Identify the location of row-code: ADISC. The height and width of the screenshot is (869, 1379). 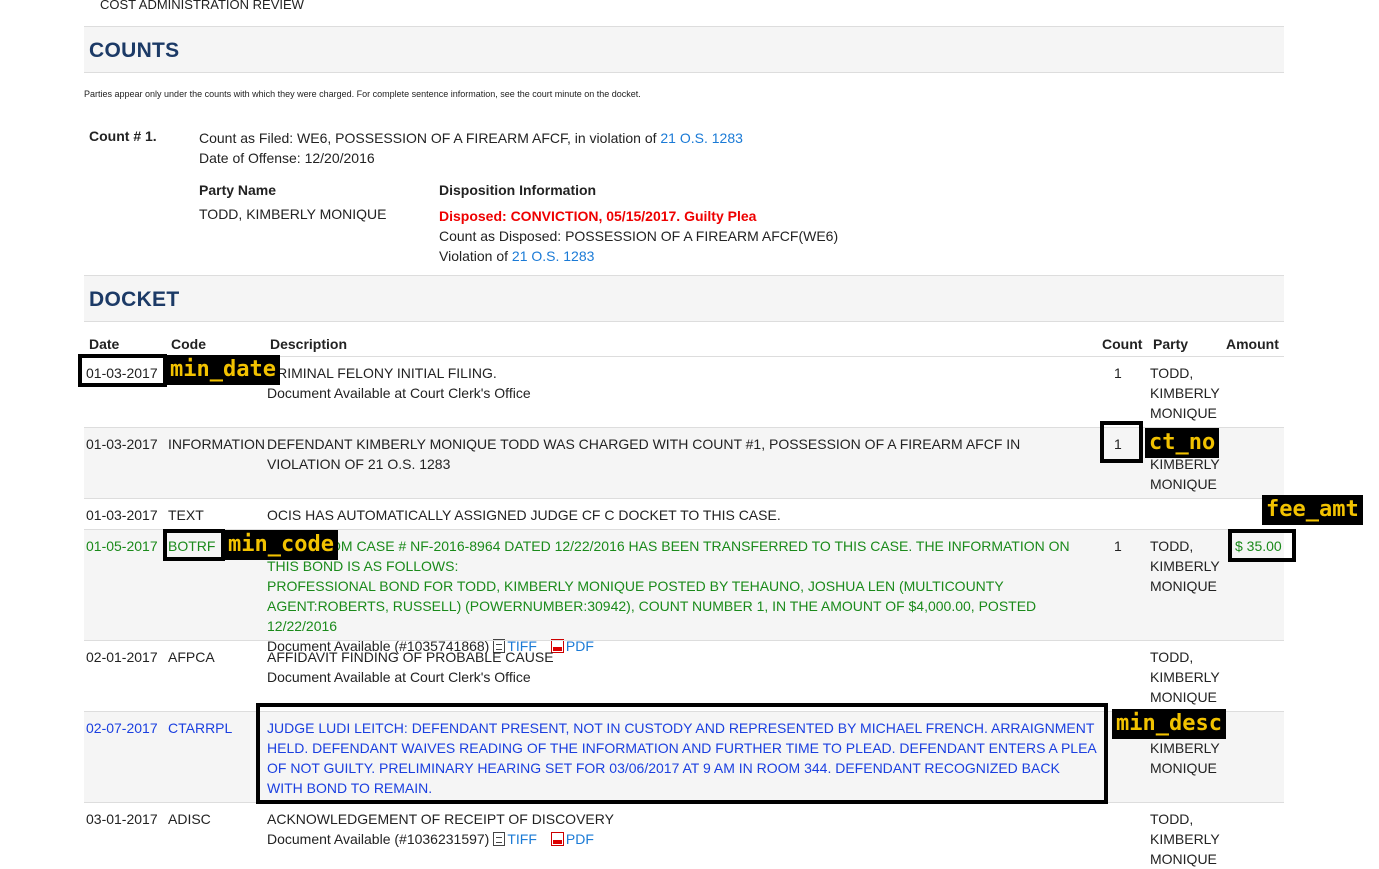
(189, 819).